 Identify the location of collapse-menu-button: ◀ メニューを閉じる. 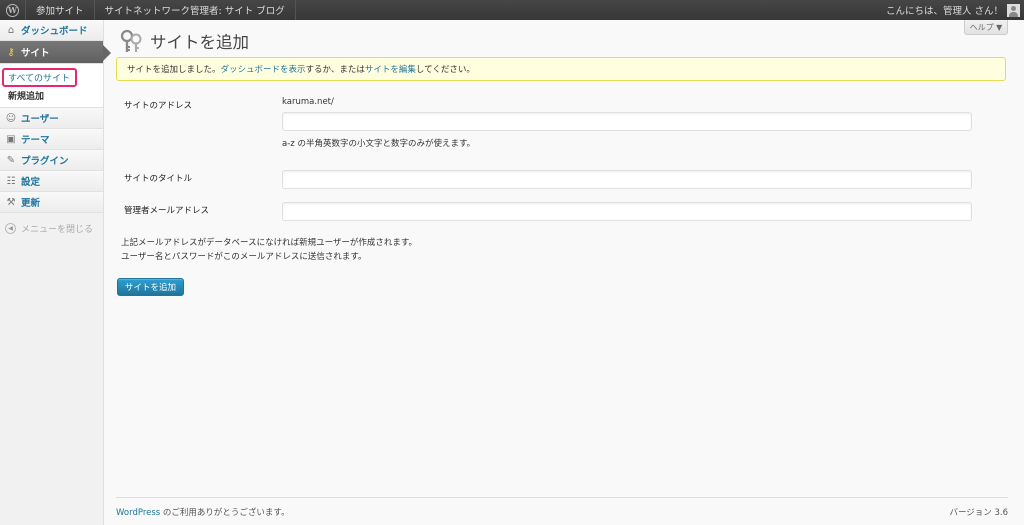
(51, 228).